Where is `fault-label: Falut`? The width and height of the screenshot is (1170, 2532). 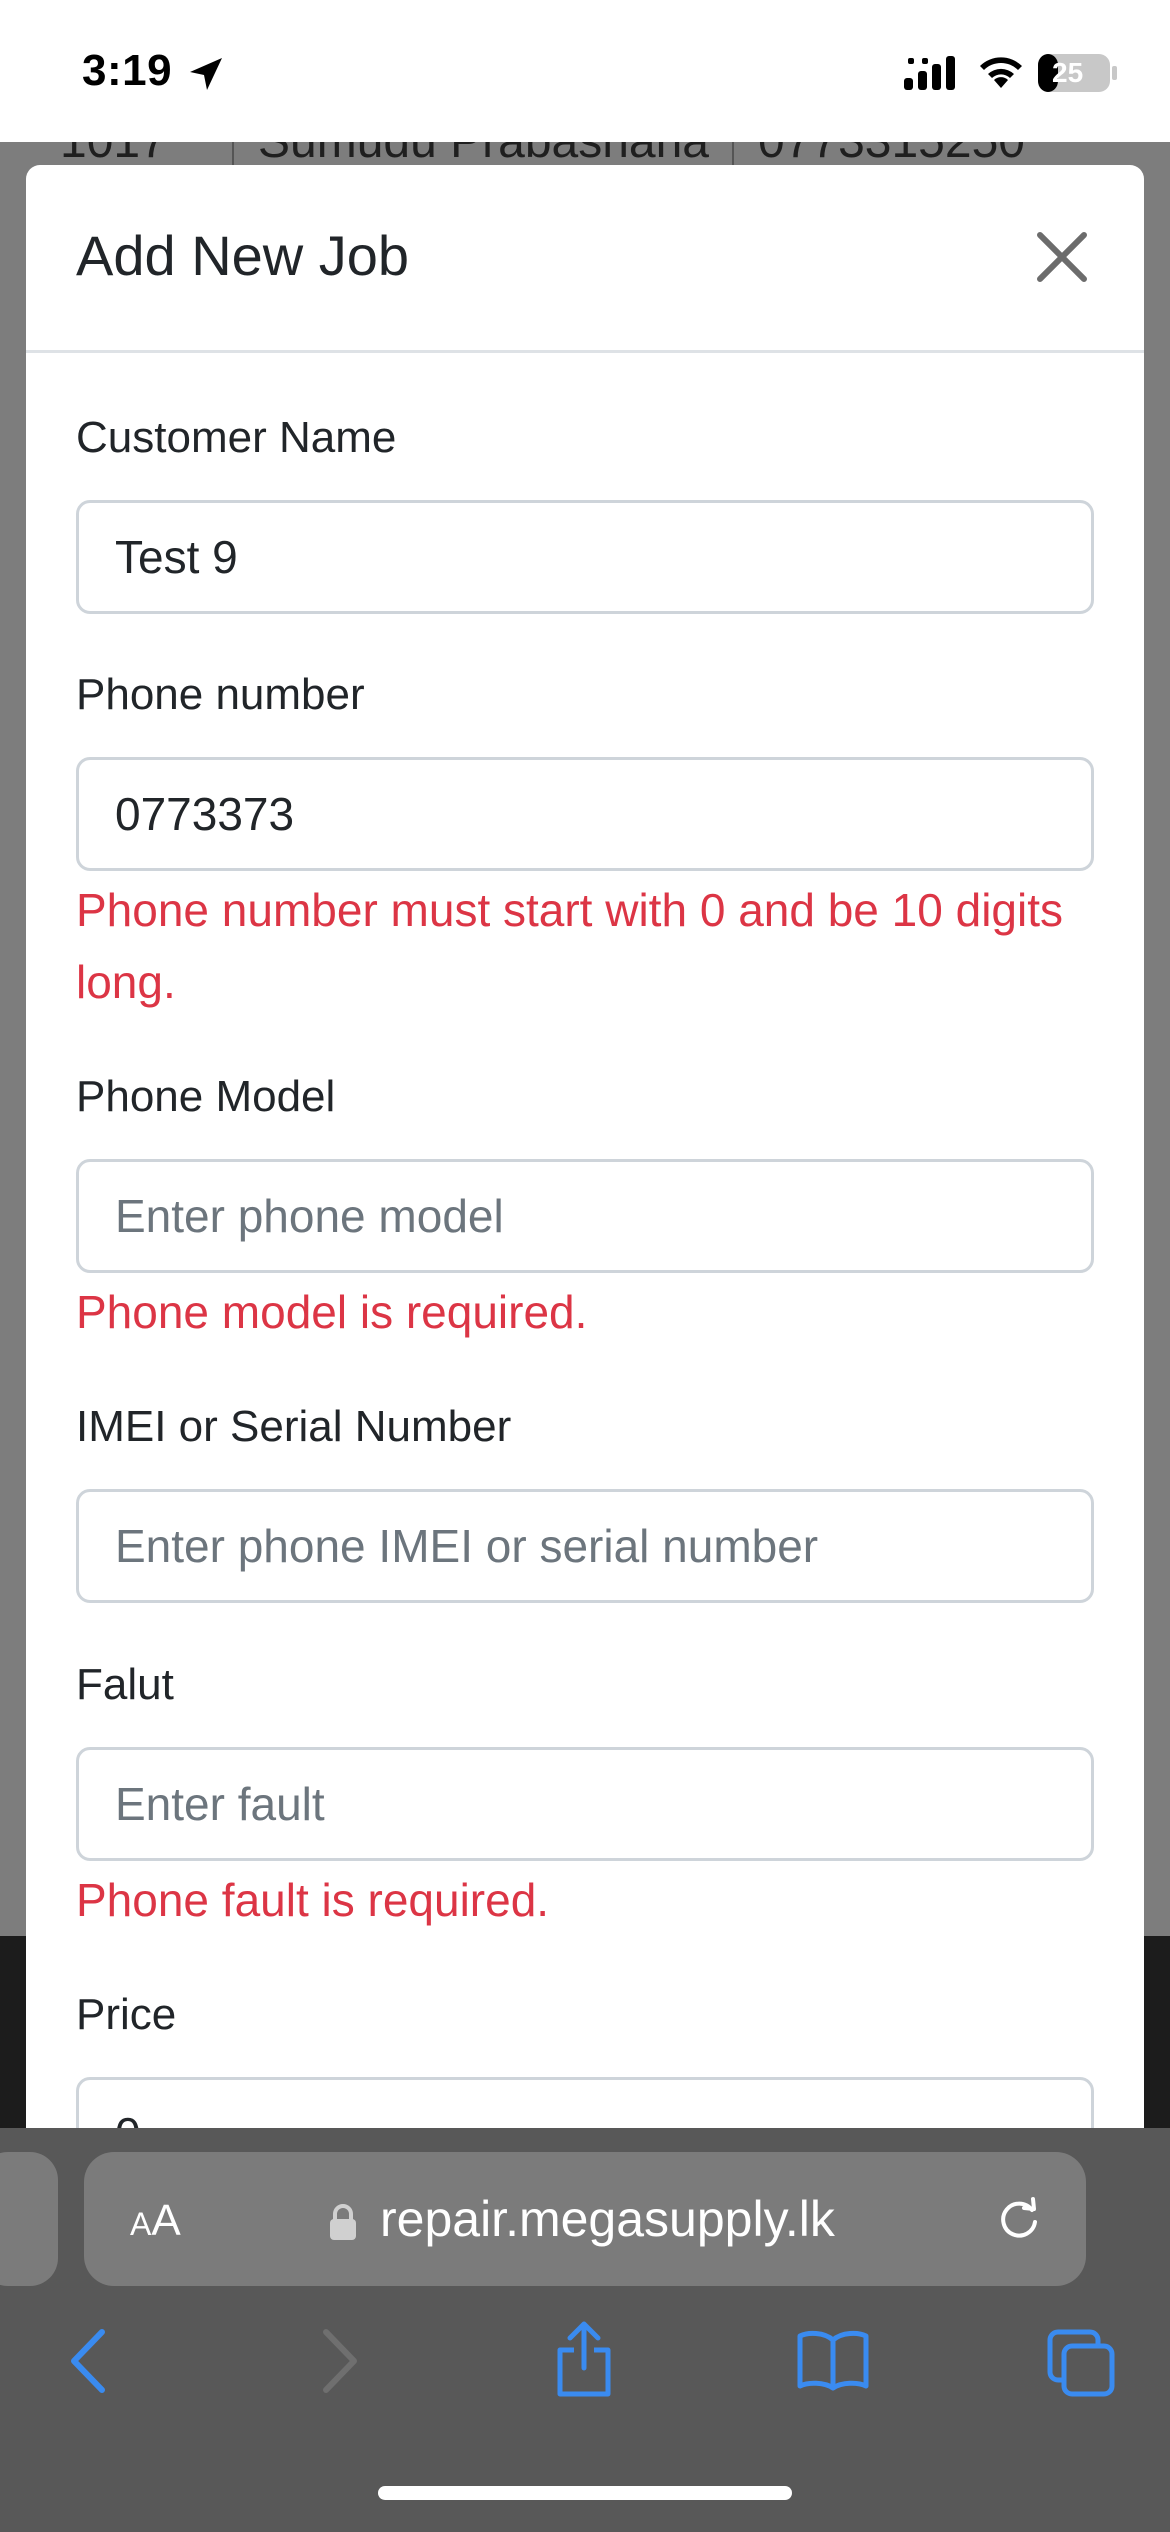 fault-label: Falut is located at coordinates (125, 1684).